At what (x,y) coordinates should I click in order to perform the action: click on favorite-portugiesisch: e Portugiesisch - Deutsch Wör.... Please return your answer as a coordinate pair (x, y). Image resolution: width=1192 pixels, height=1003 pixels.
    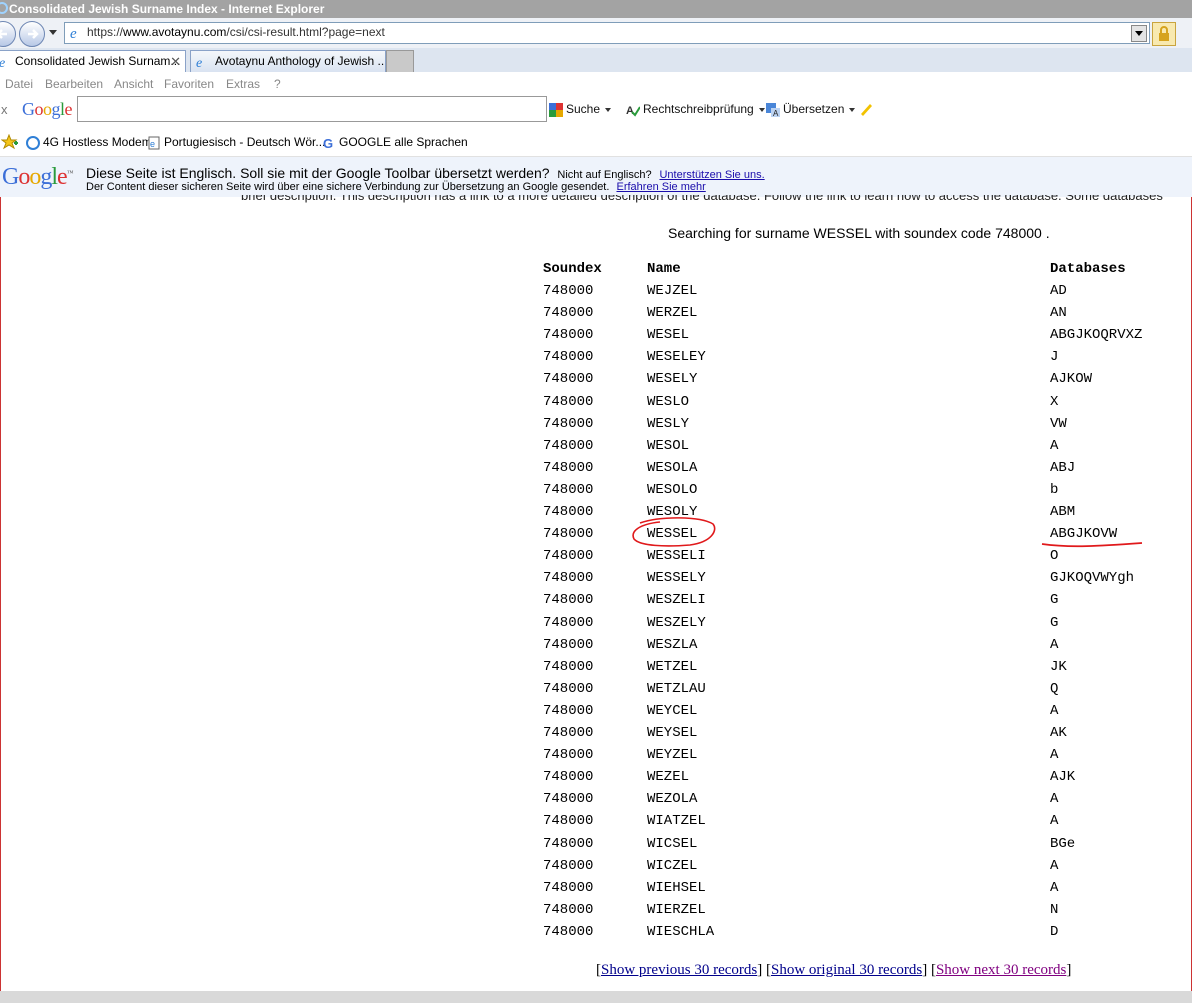
    Looking at the image, I should click on (236, 142).